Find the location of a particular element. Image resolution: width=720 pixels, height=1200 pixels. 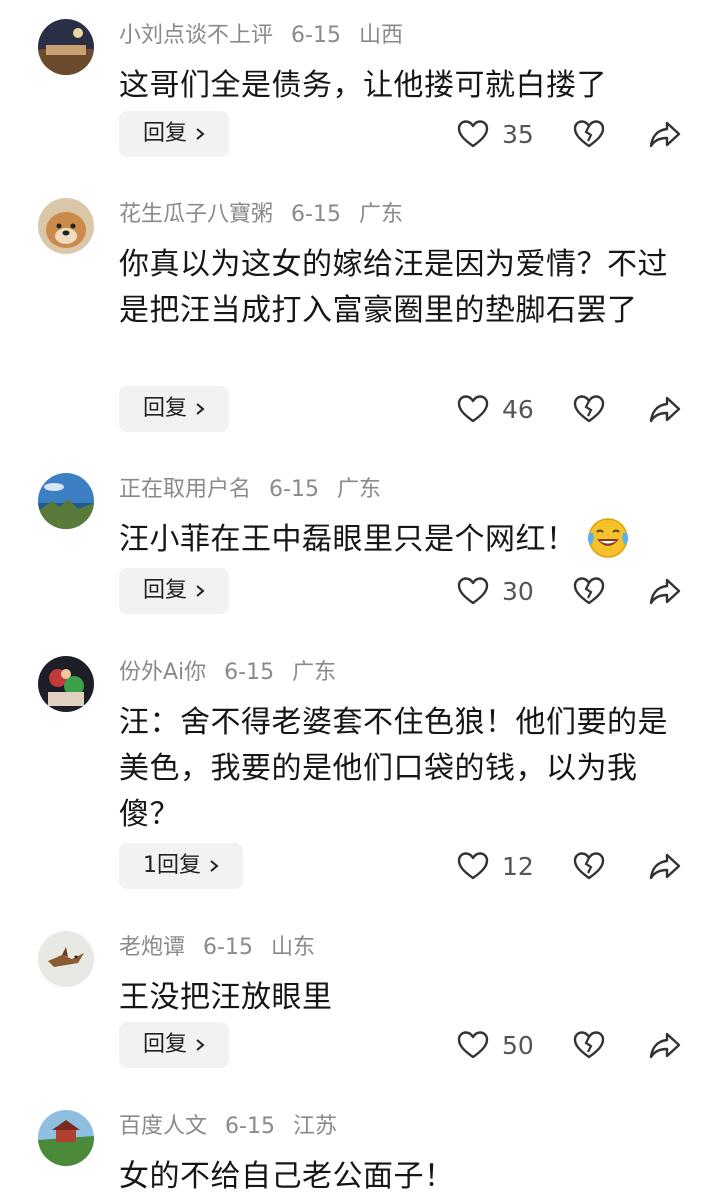

laughing-crying-emoji-icon is located at coordinates (607, 537).